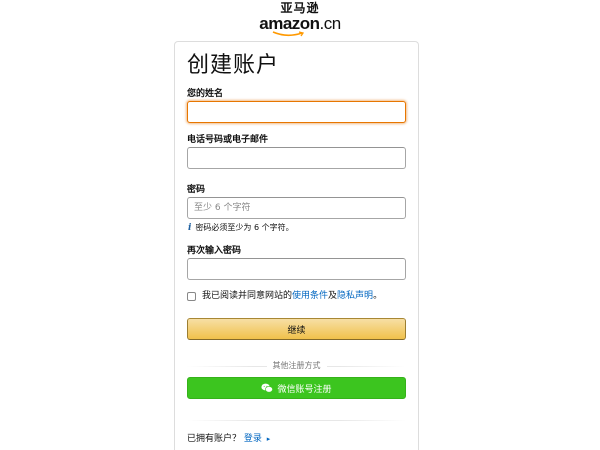  I want to click on continue-button: 继续, so click(296, 329).